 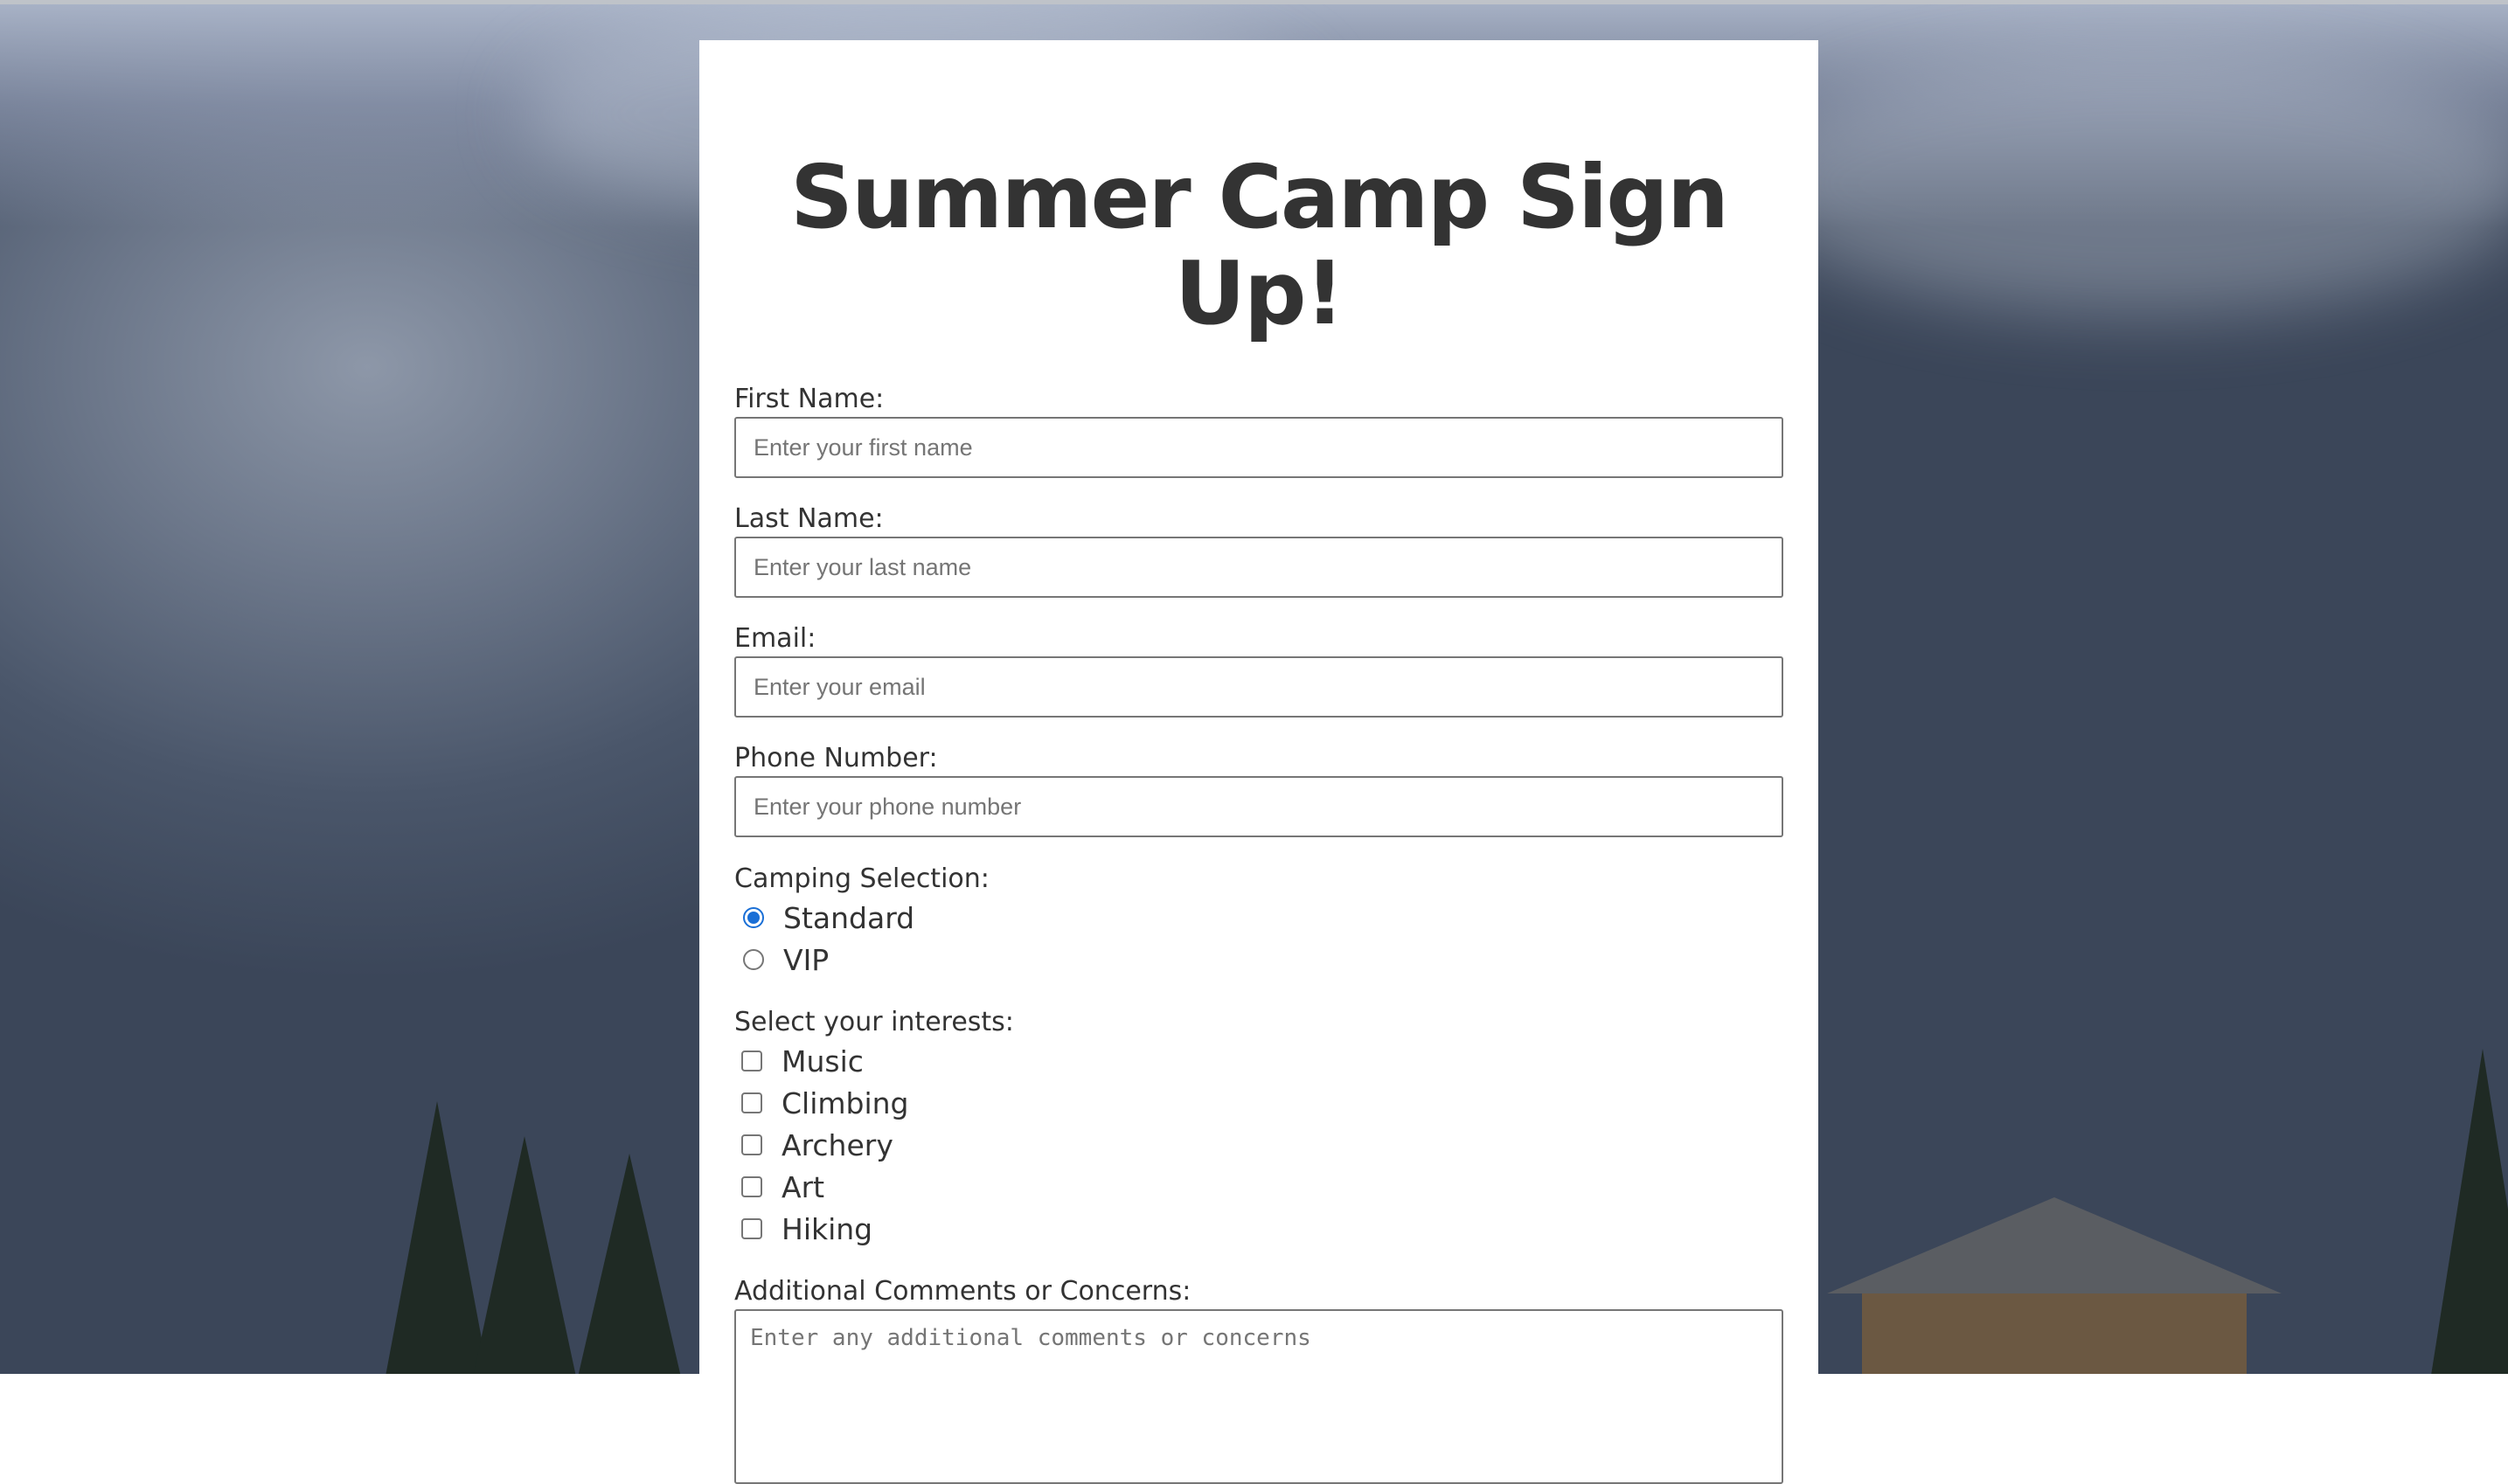 I want to click on phone-label: Phone Number:, so click(x=836, y=758).